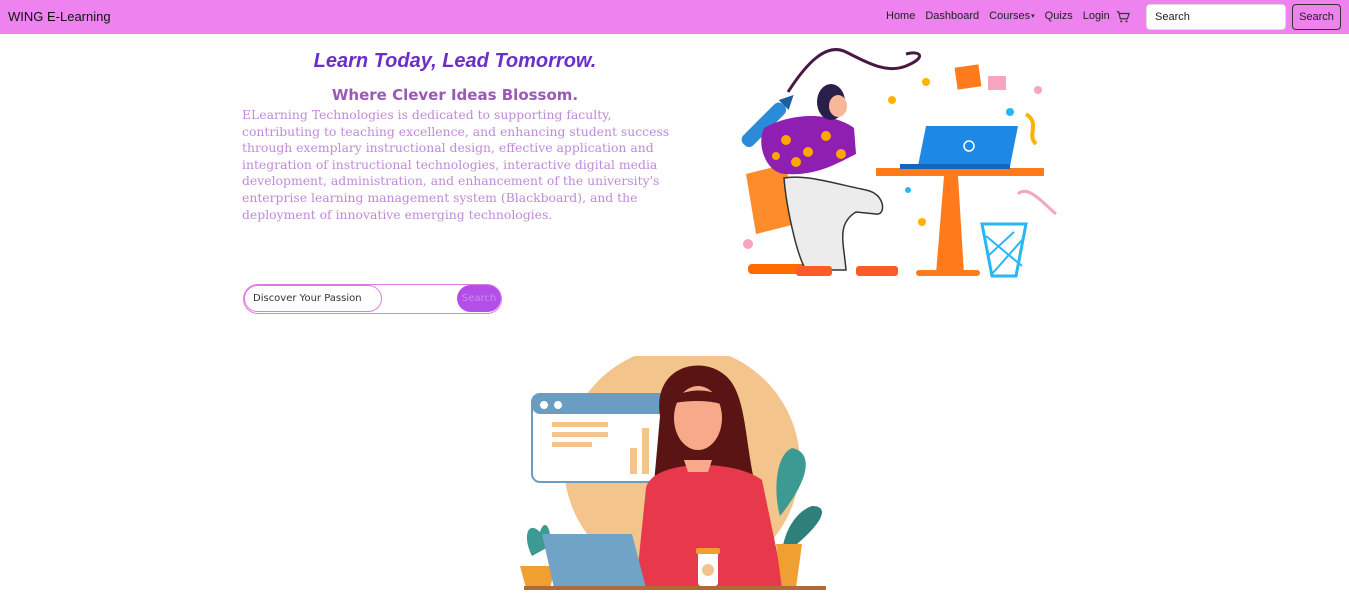  Describe the element at coordinates (1316, 17) in the screenshot. I see `nav-search-button: Search` at that location.